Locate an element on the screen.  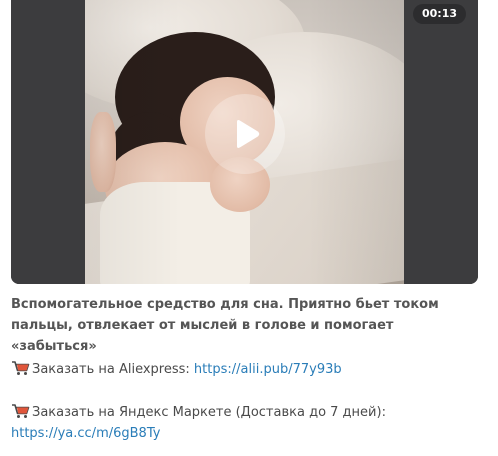
video-duration-badge: 00:13 is located at coordinates (439, 14).